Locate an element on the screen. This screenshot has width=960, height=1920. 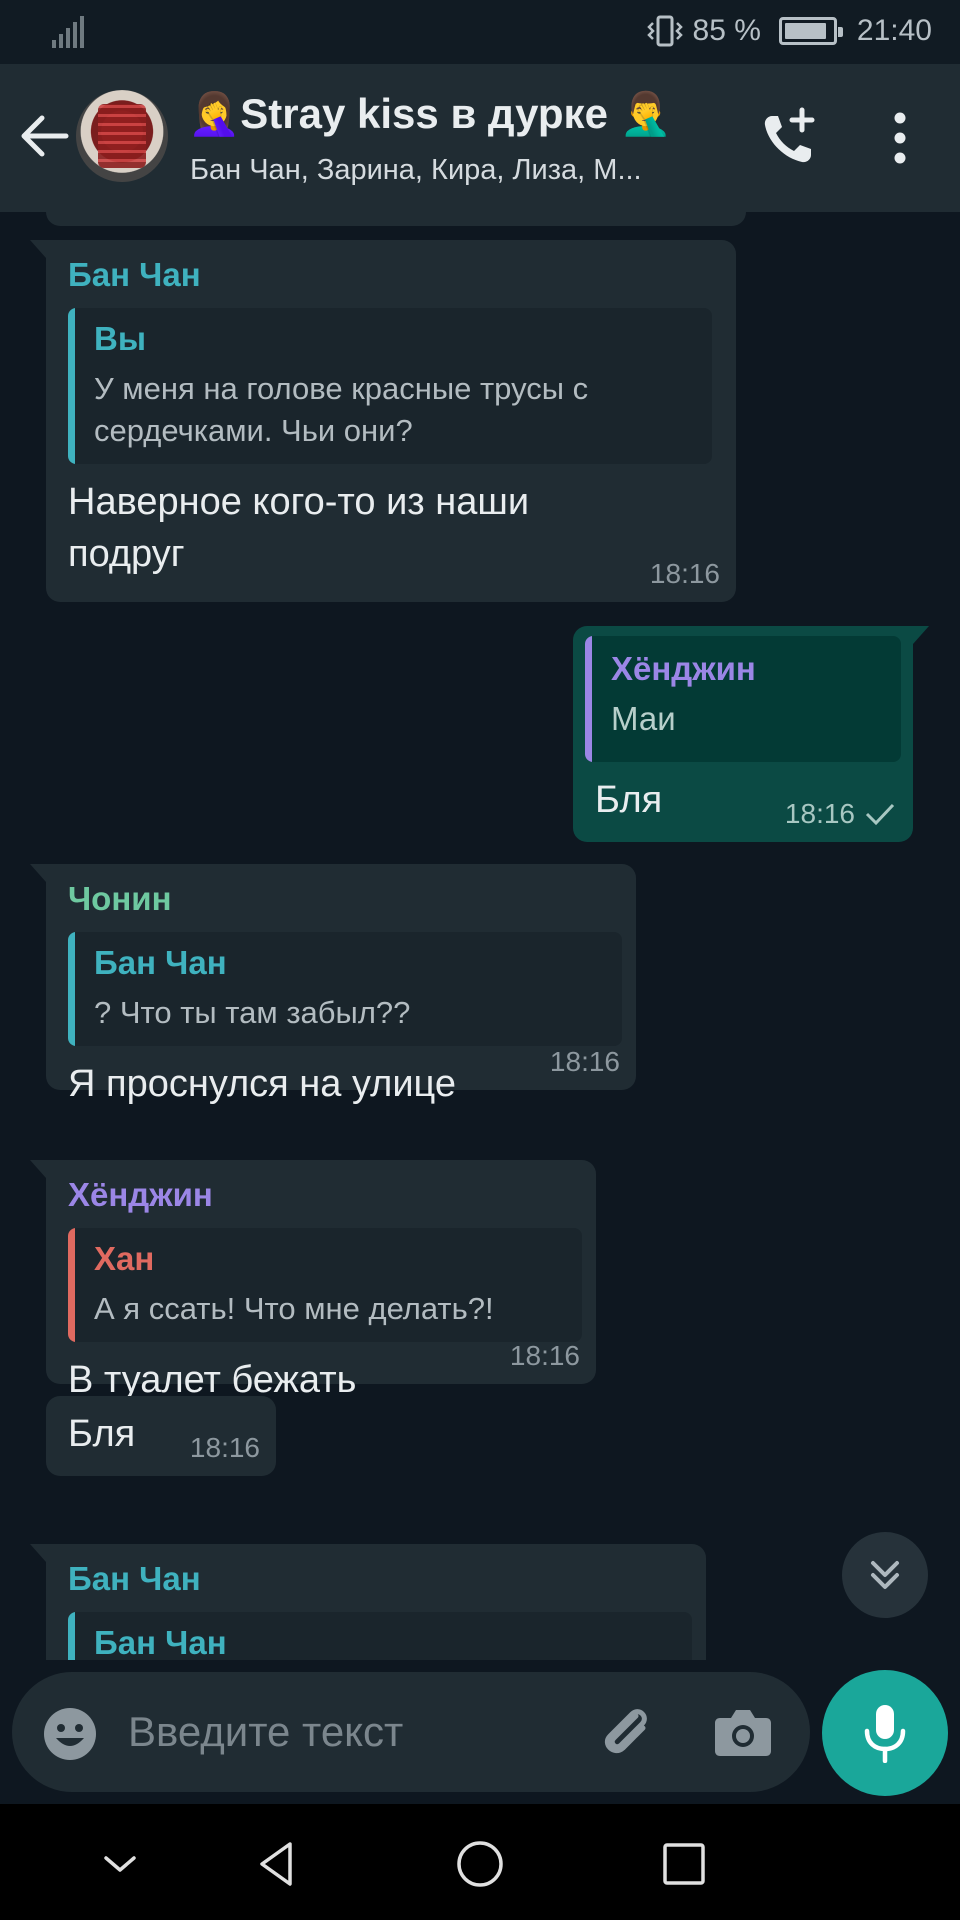
mic-button is located at coordinates (885, 1733).